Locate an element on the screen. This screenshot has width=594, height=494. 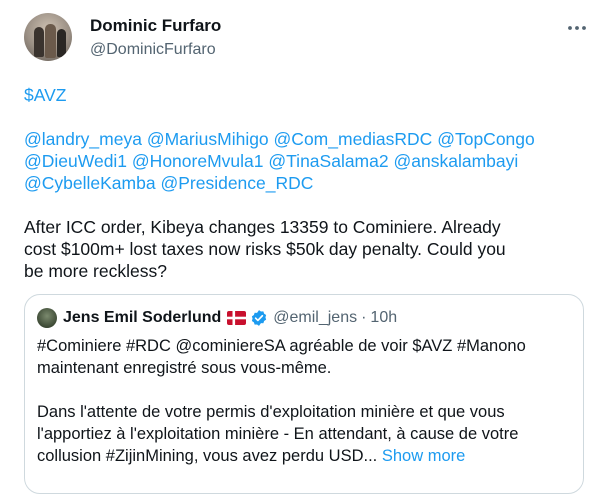
mention-link: @DieuWedi1 is located at coordinates (75, 161).